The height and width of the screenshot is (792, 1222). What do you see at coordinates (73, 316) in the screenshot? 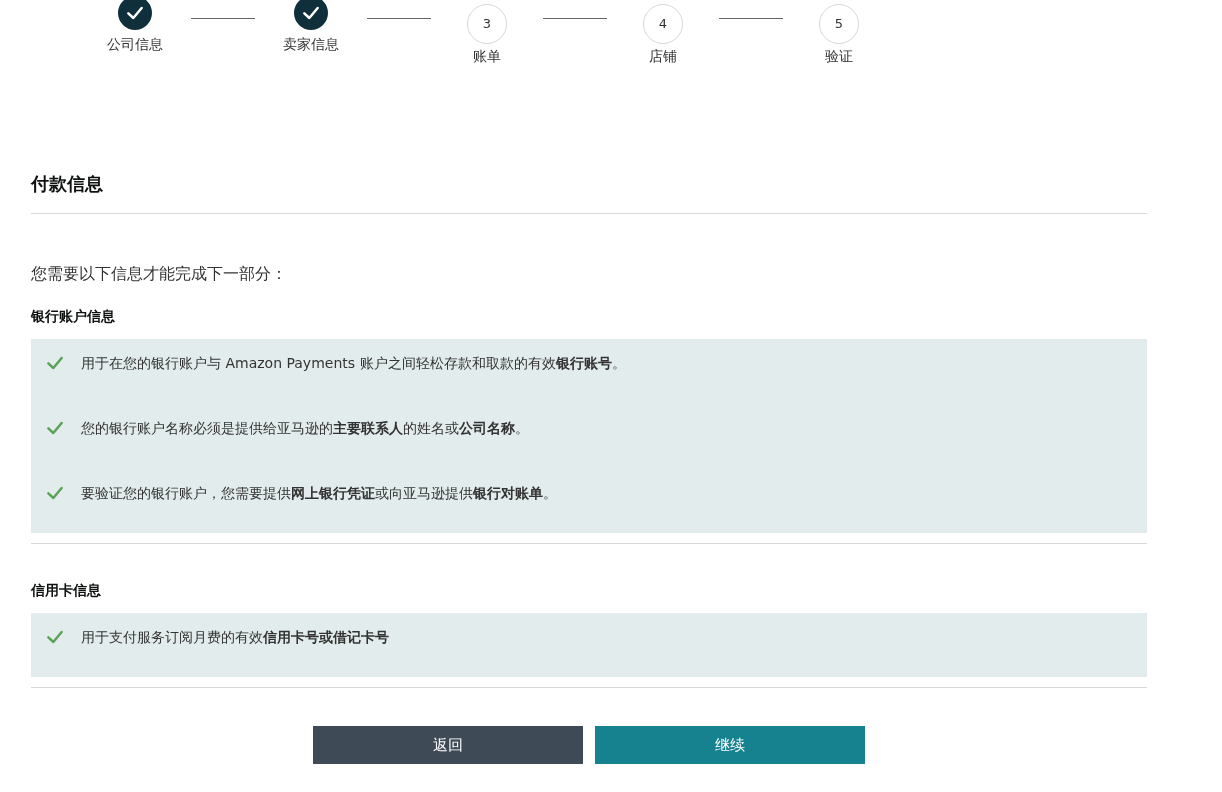
I see `section-heading: 银行账户信息` at bounding box center [73, 316].